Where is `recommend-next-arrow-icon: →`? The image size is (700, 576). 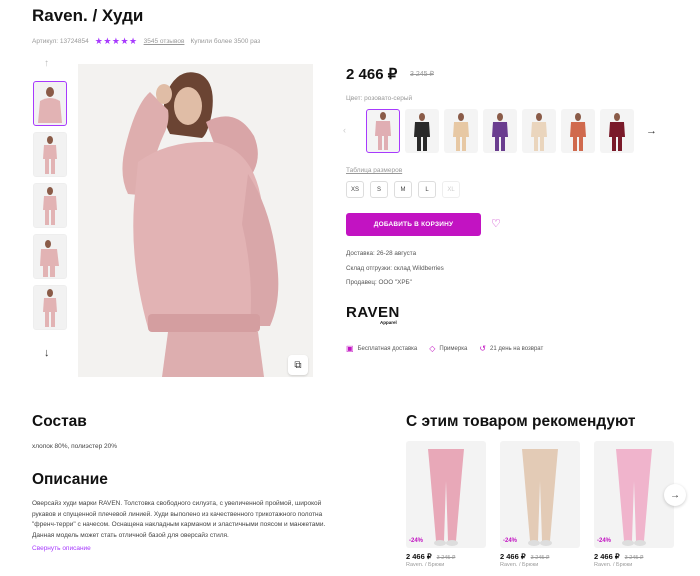
recommend-next-arrow-icon: → is located at coordinates (675, 495).